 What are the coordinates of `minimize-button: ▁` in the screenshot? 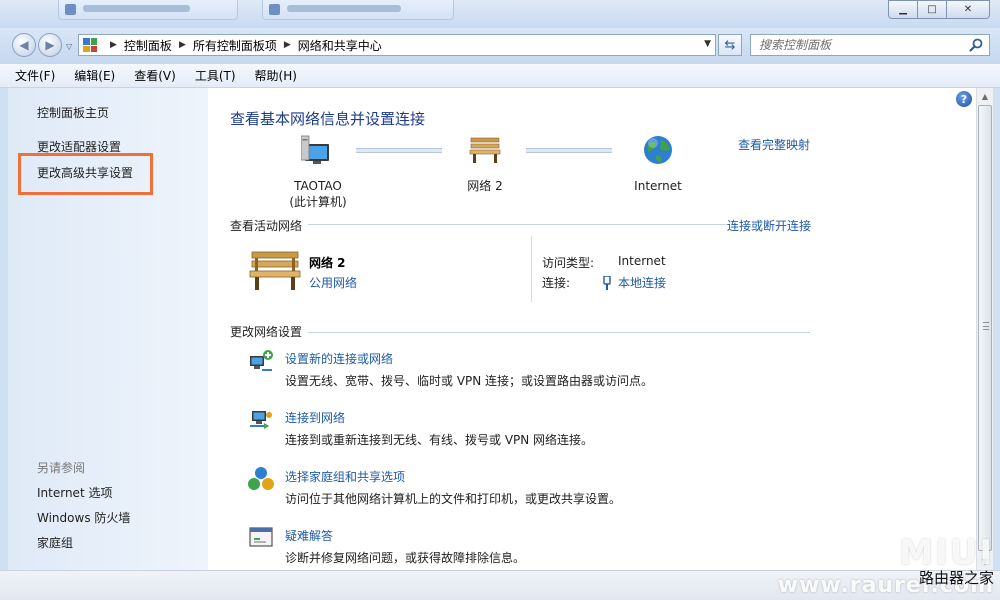 It's located at (903, 9).